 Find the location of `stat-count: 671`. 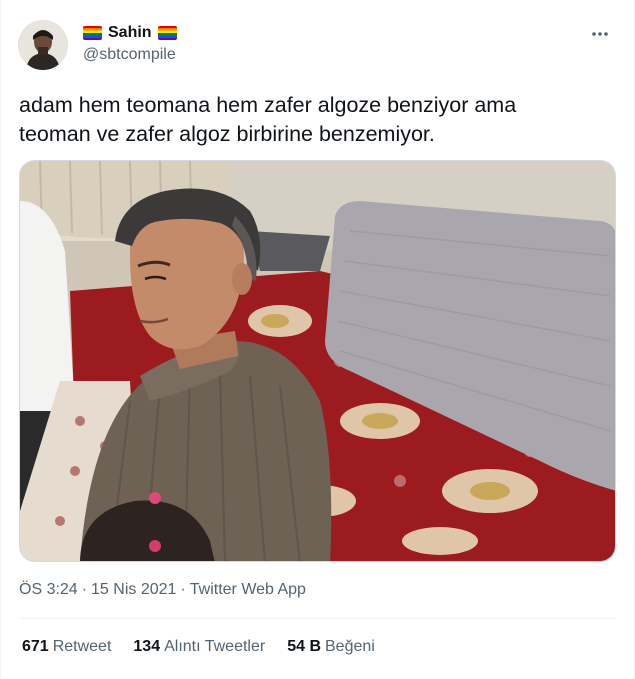

stat-count: 671 is located at coordinates (35, 646).